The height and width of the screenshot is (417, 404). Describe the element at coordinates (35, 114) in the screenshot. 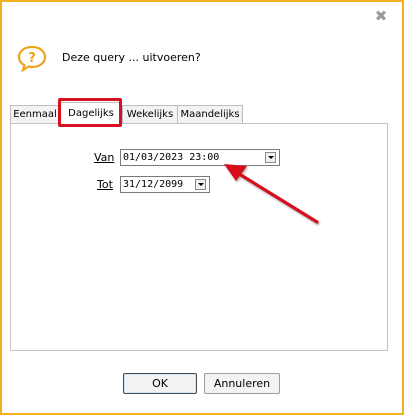

I see `tab-eenmaal: Eenmaal` at that location.